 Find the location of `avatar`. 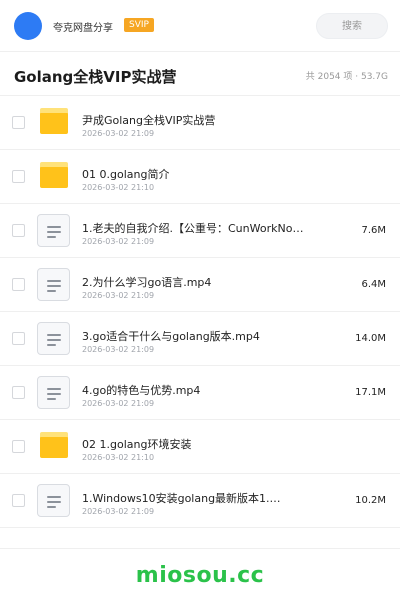

avatar is located at coordinates (28, 26).